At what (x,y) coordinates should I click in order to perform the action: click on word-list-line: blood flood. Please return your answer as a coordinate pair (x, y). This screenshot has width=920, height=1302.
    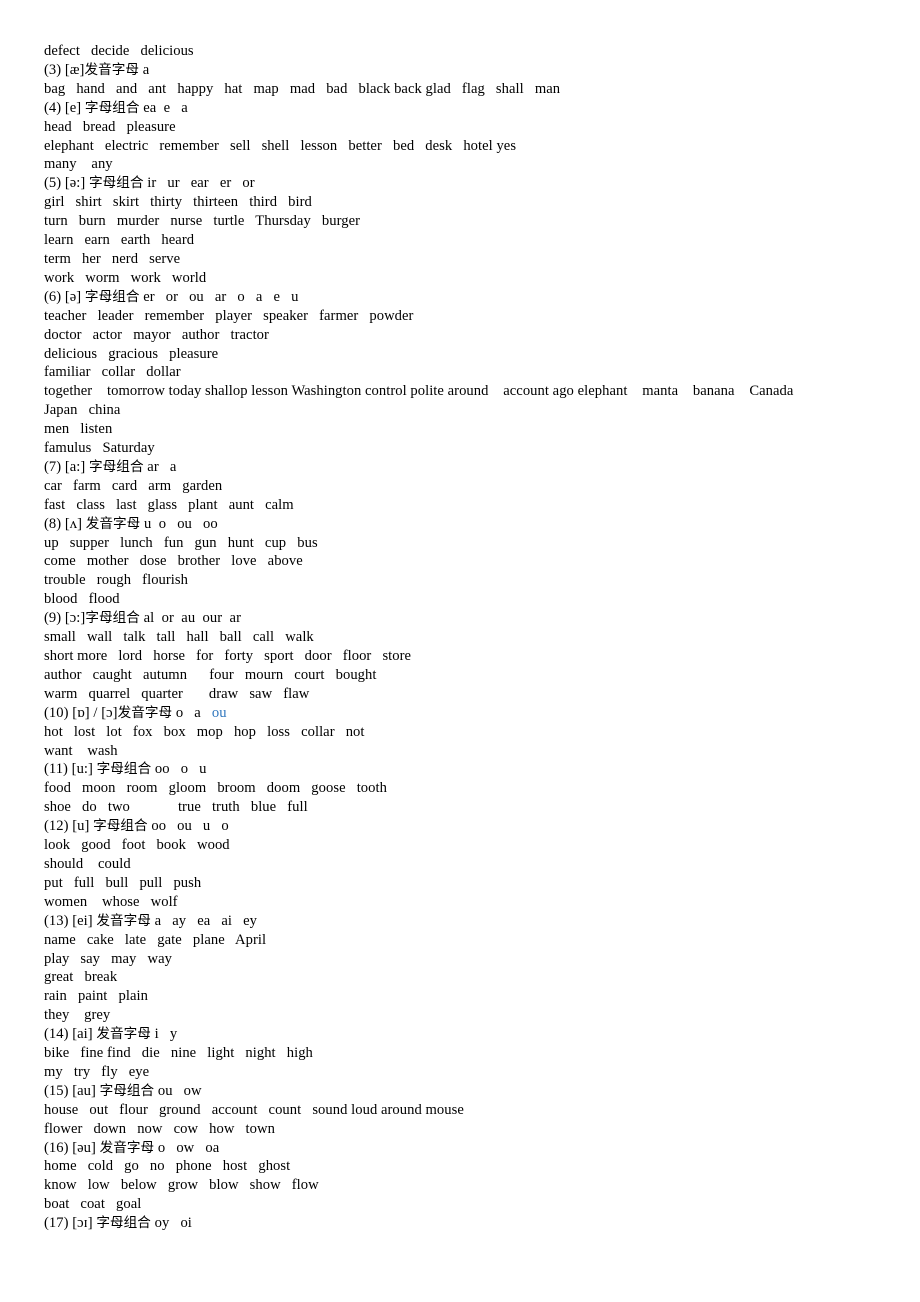
    Looking at the image, I should click on (82, 599).